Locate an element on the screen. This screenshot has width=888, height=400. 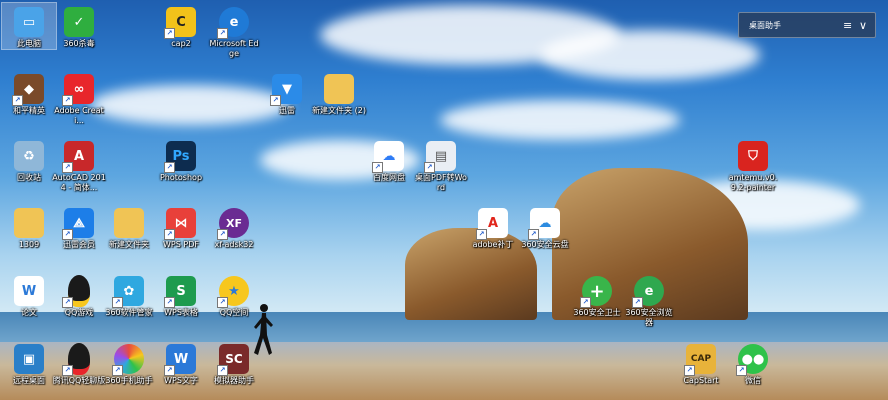
icon-label: 新建文件夹 is located at coordinates (129, 244).